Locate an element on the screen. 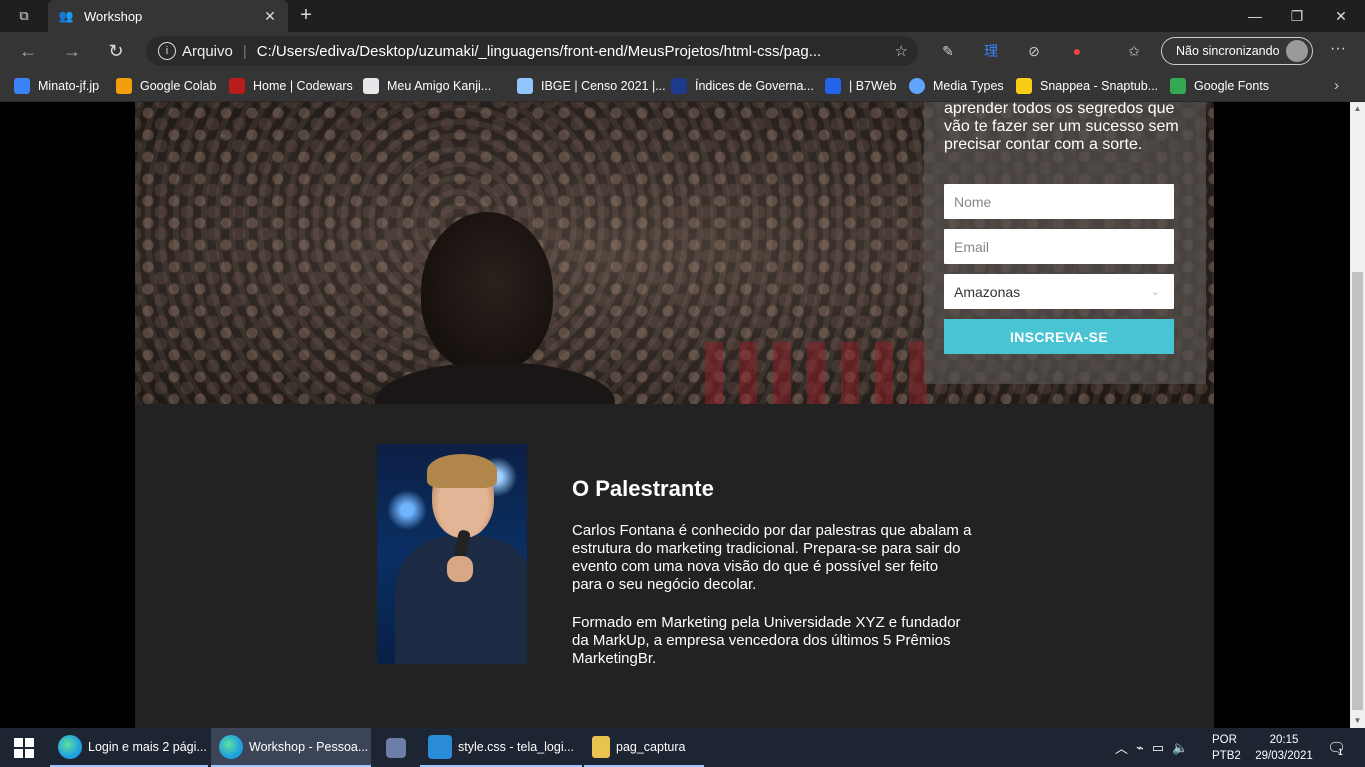 The width and height of the screenshot is (1365, 767). bookmark-item: Media Types is located at coordinates (956, 86).